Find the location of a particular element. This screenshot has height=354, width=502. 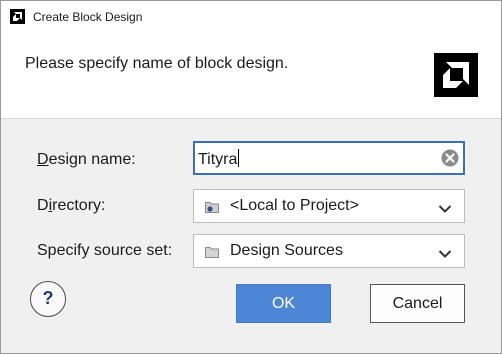

help-button: ? is located at coordinates (48, 299).